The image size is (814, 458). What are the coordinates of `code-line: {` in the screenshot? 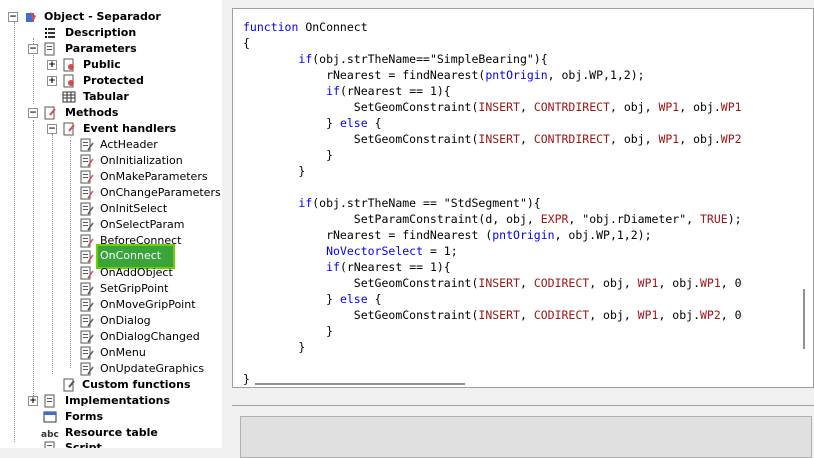 It's located at (246, 43).